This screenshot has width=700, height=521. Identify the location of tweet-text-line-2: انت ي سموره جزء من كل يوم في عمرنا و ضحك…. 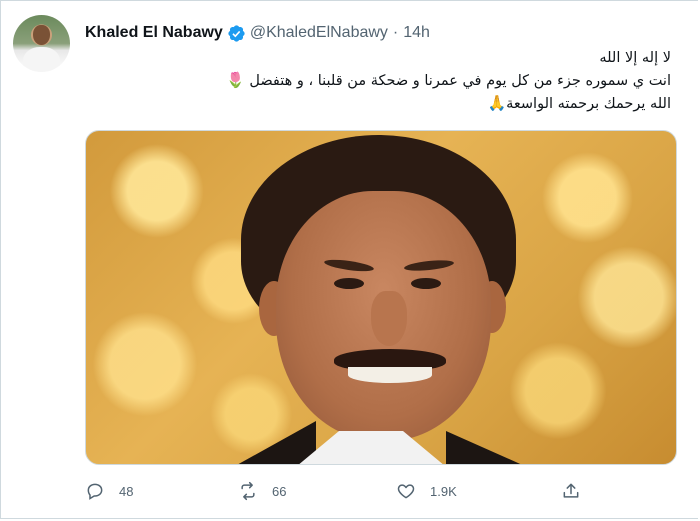
(391, 80).